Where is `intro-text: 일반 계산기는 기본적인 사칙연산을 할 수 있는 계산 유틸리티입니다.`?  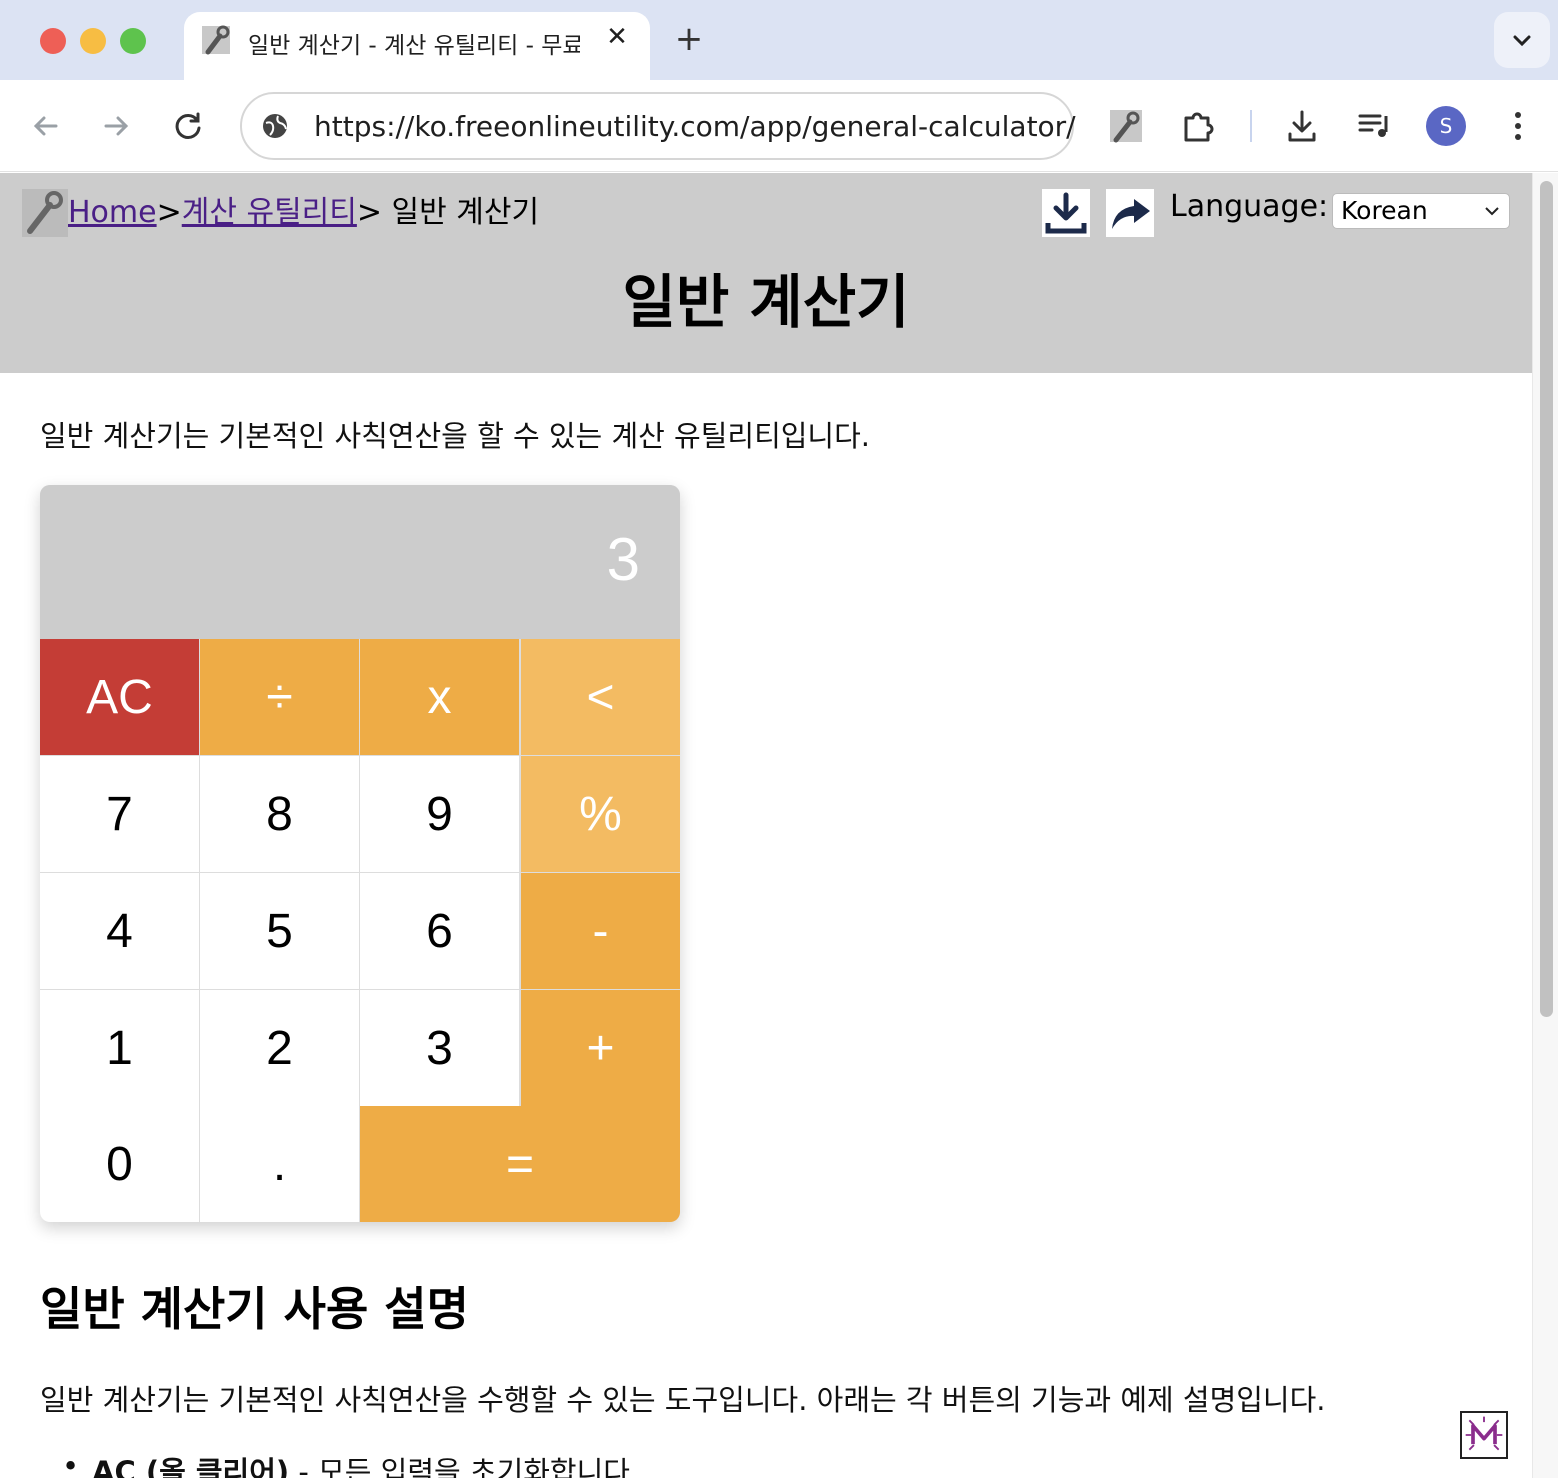 intro-text: 일반 계산기는 기본적인 사칙연산을 할 수 있는 계산 유틸리티입니다. is located at coordinates (455, 436).